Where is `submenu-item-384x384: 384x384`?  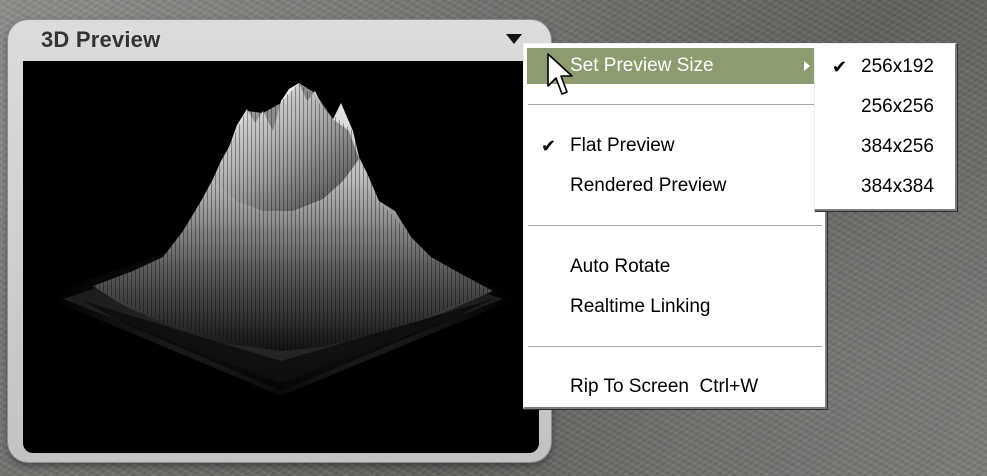 submenu-item-384x384: 384x384 is located at coordinates (885, 187).